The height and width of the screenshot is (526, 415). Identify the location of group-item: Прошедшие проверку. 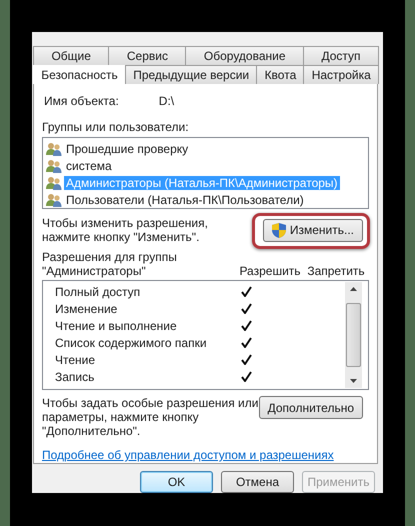
(127, 149).